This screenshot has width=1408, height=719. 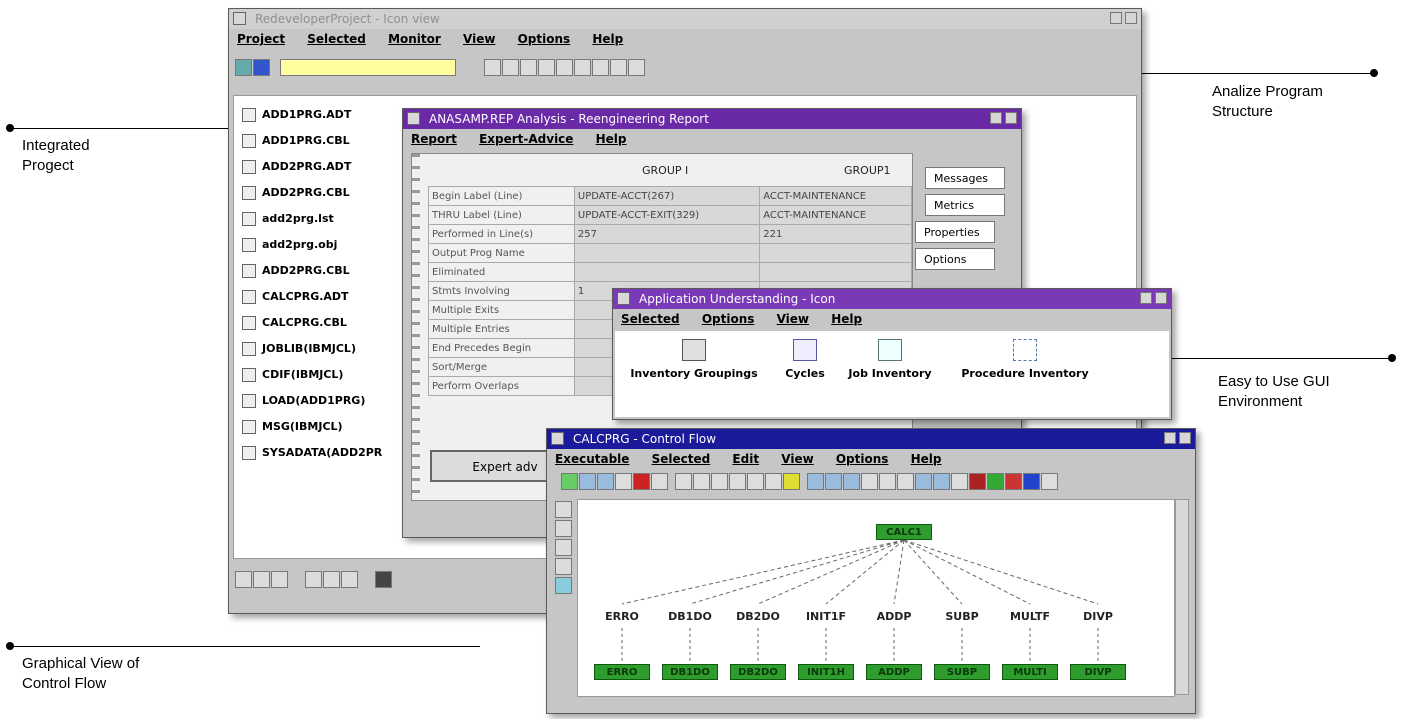 What do you see at coordinates (312, 379) in the screenshot?
I see `file-item: CDIF(IBMJCL)` at bounding box center [312, 379].